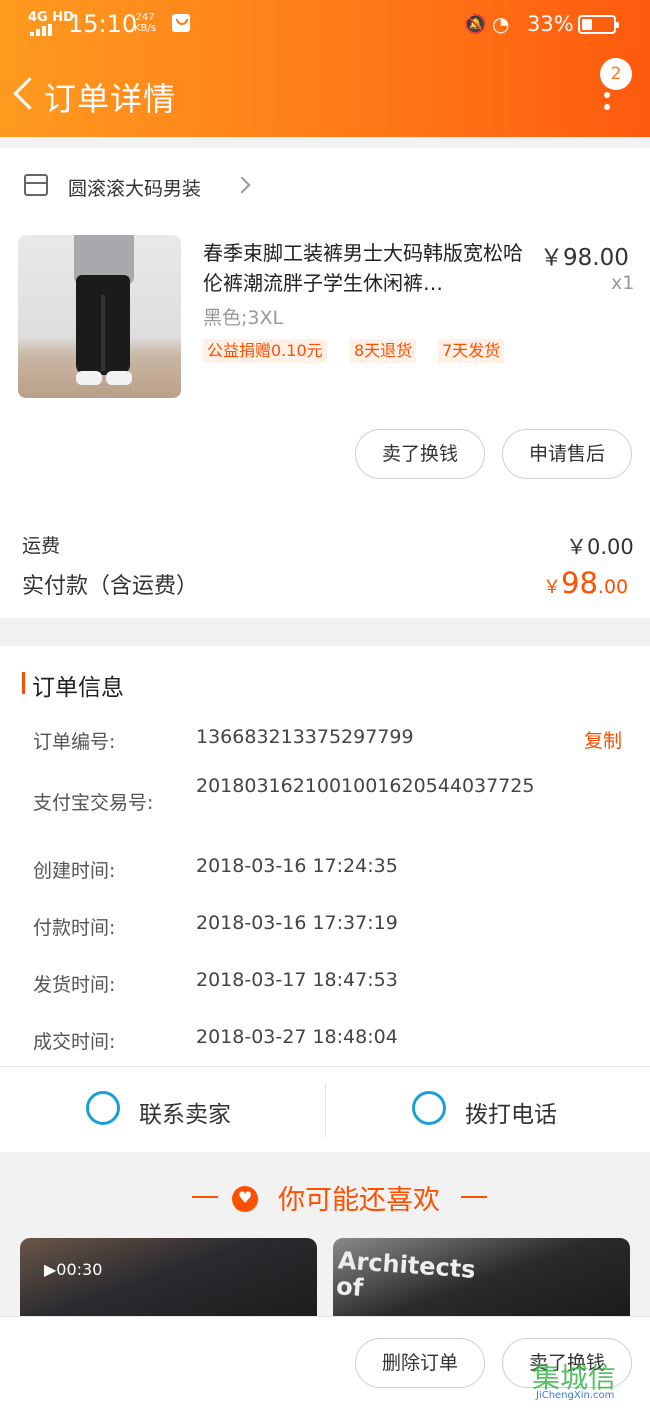 The image size is (650, 1408). Describe the element at coordinates (145, 28) in the screenshot. I see `speed-unit: KB/s` at that location.